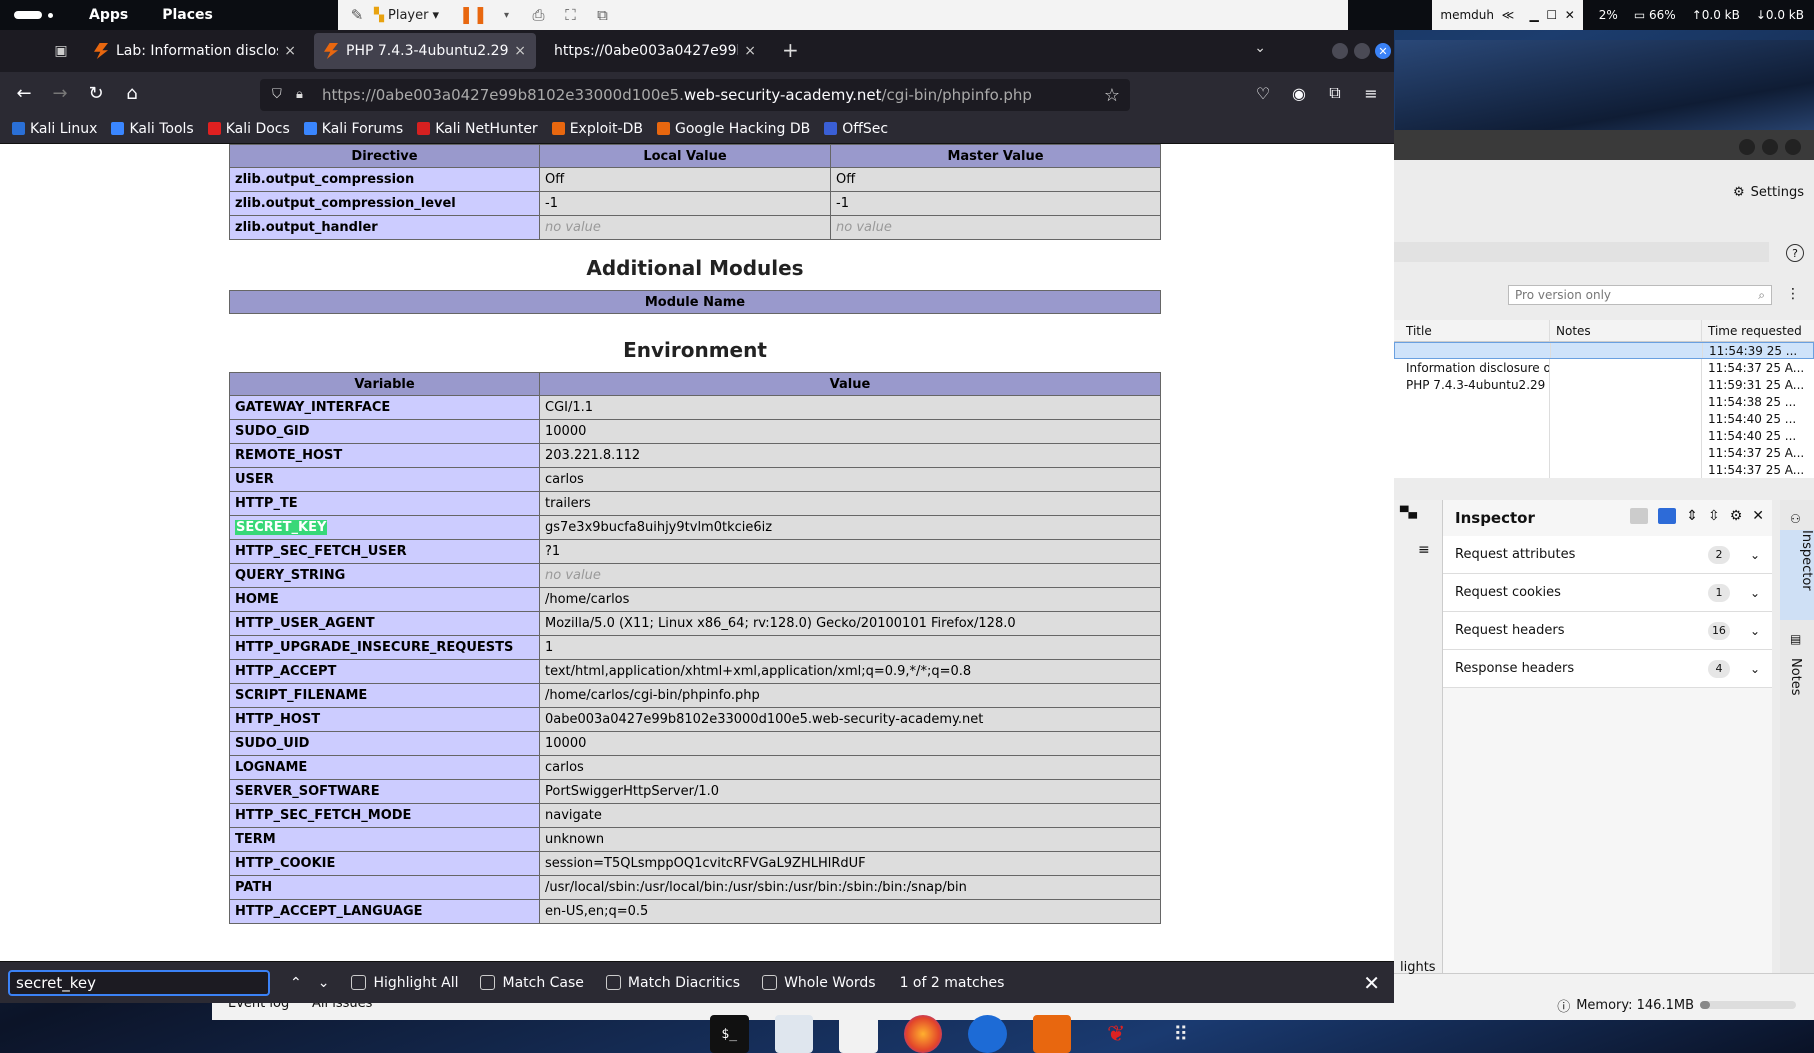 The image size is (1814, 1053). I want to click on column-title: Title, so click(1471, 331).